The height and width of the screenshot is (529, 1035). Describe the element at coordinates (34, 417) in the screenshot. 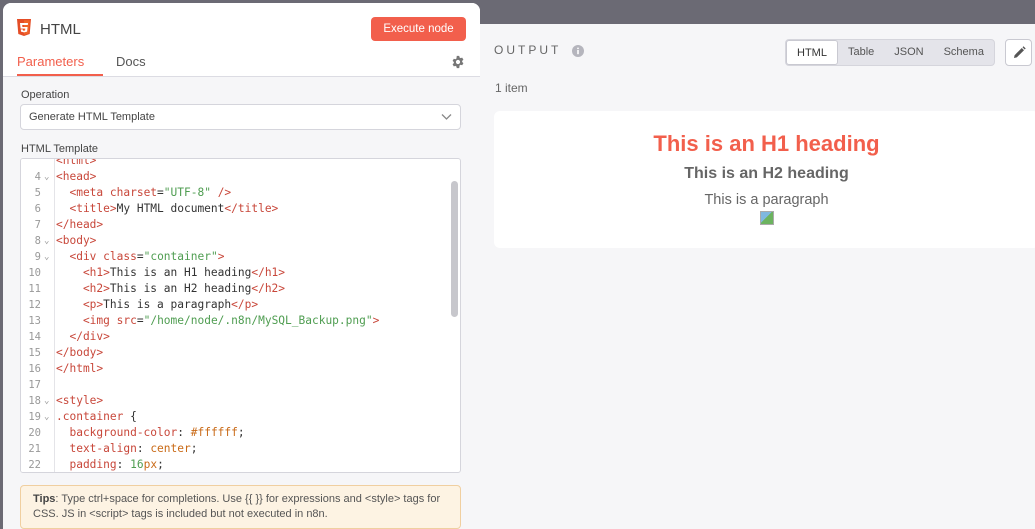

I see `line-number: 19` at that location.